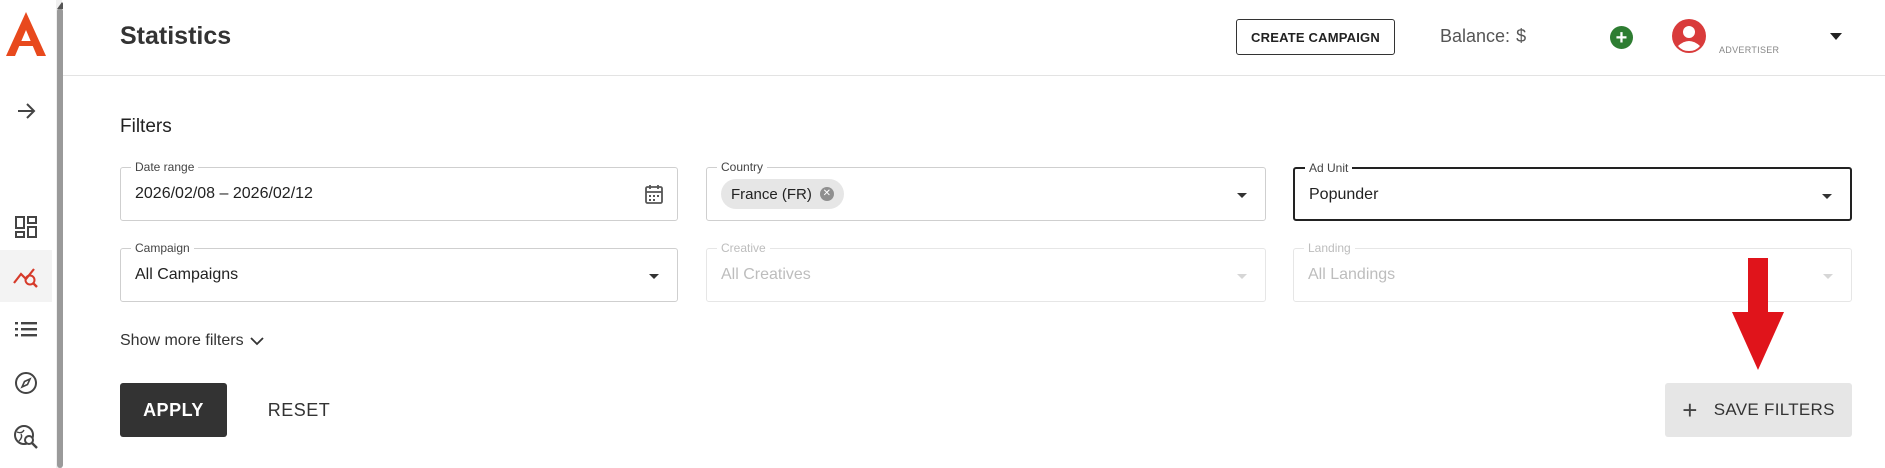 The height and width of the screenshot is (468, 1885). What do you see at coordinates (146, 126) in the screenshot?
I see `filters-title: Filters` at bounding box center [146, 126].